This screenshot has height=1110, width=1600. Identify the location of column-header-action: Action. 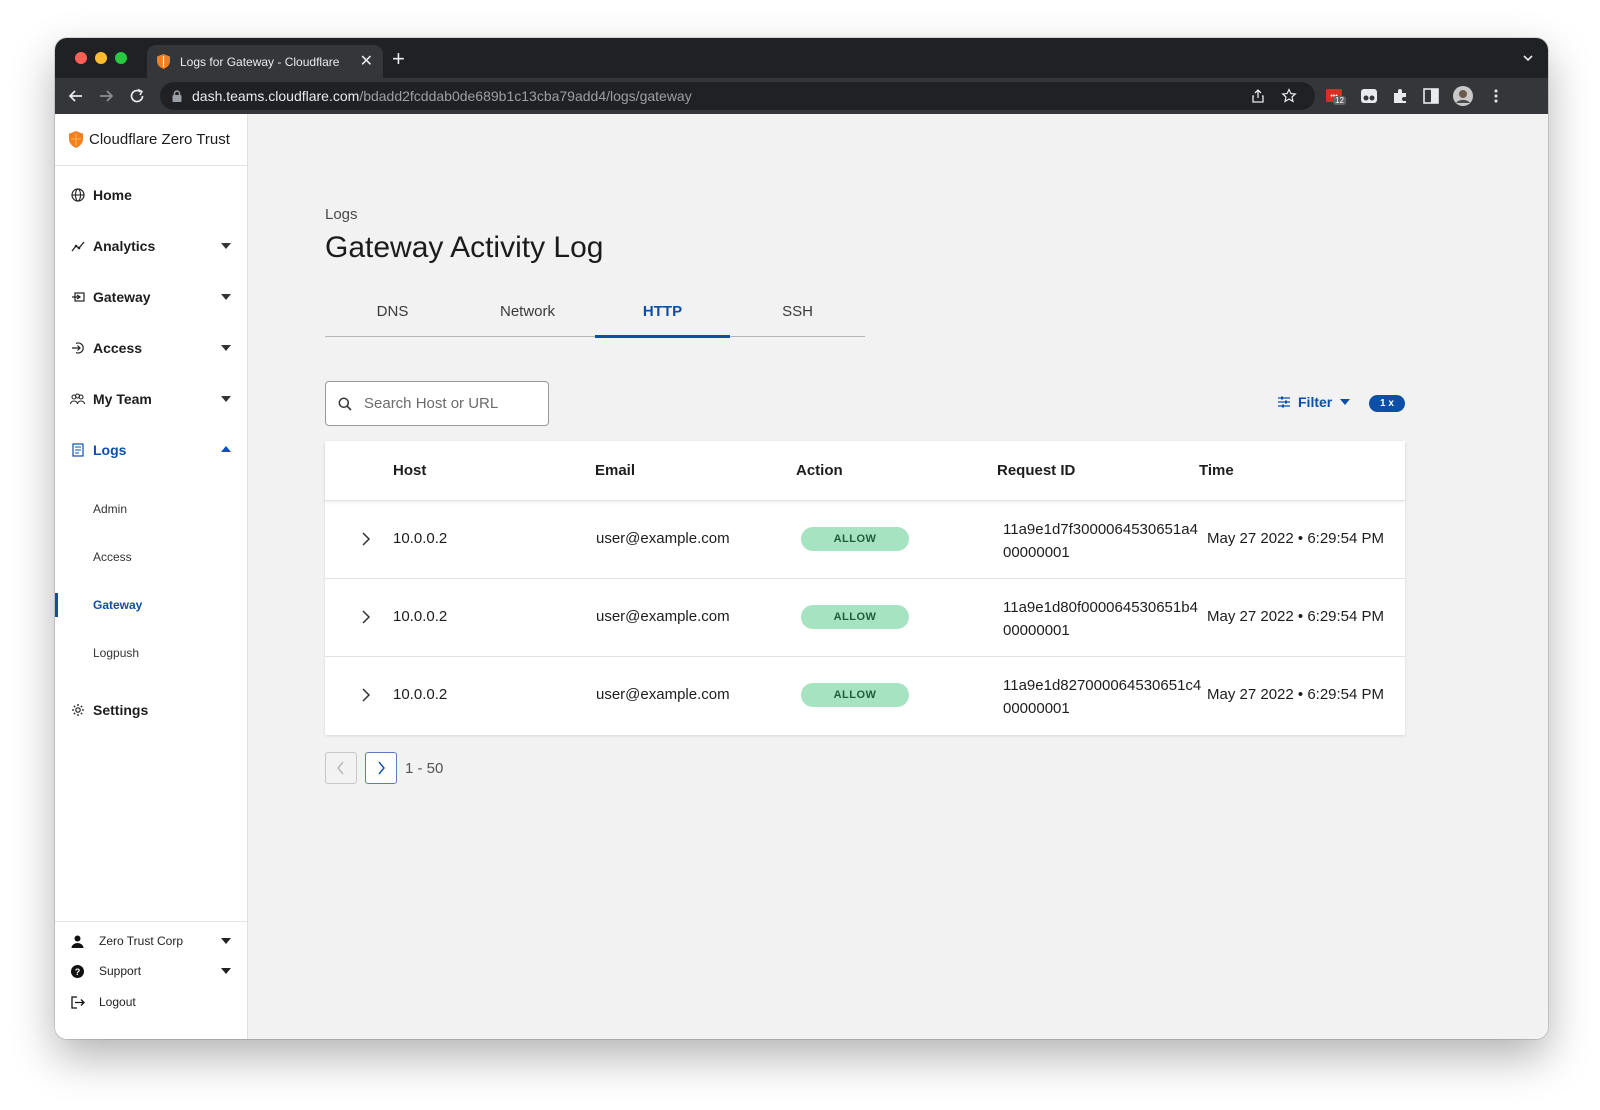
(819, 470).